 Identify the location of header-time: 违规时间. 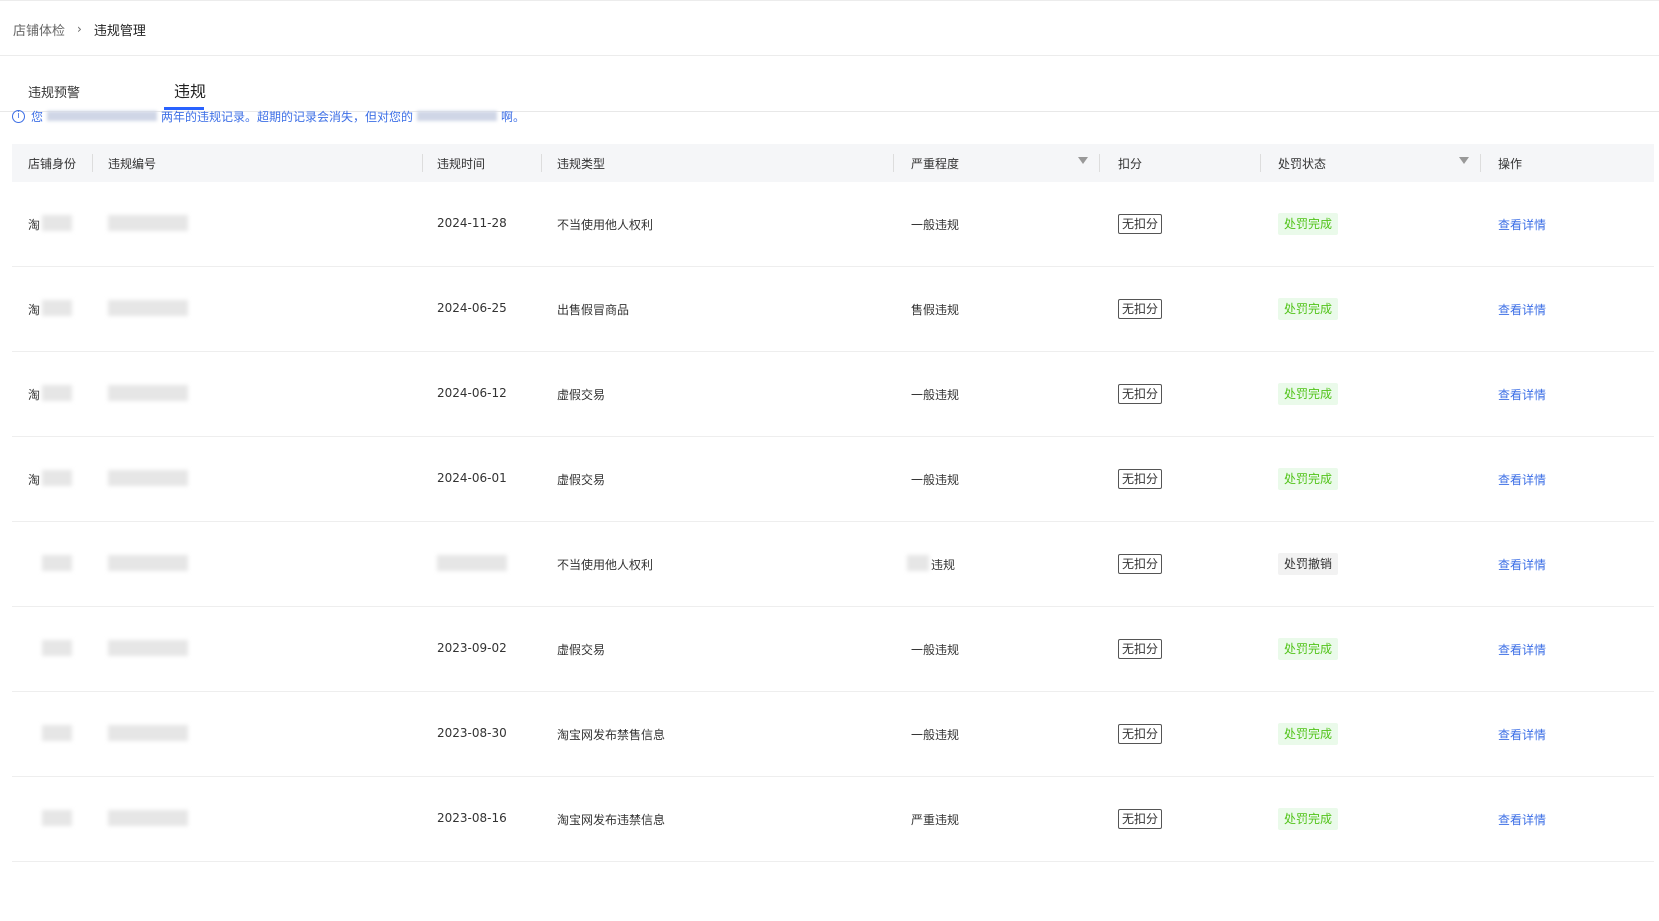
(461, 164).